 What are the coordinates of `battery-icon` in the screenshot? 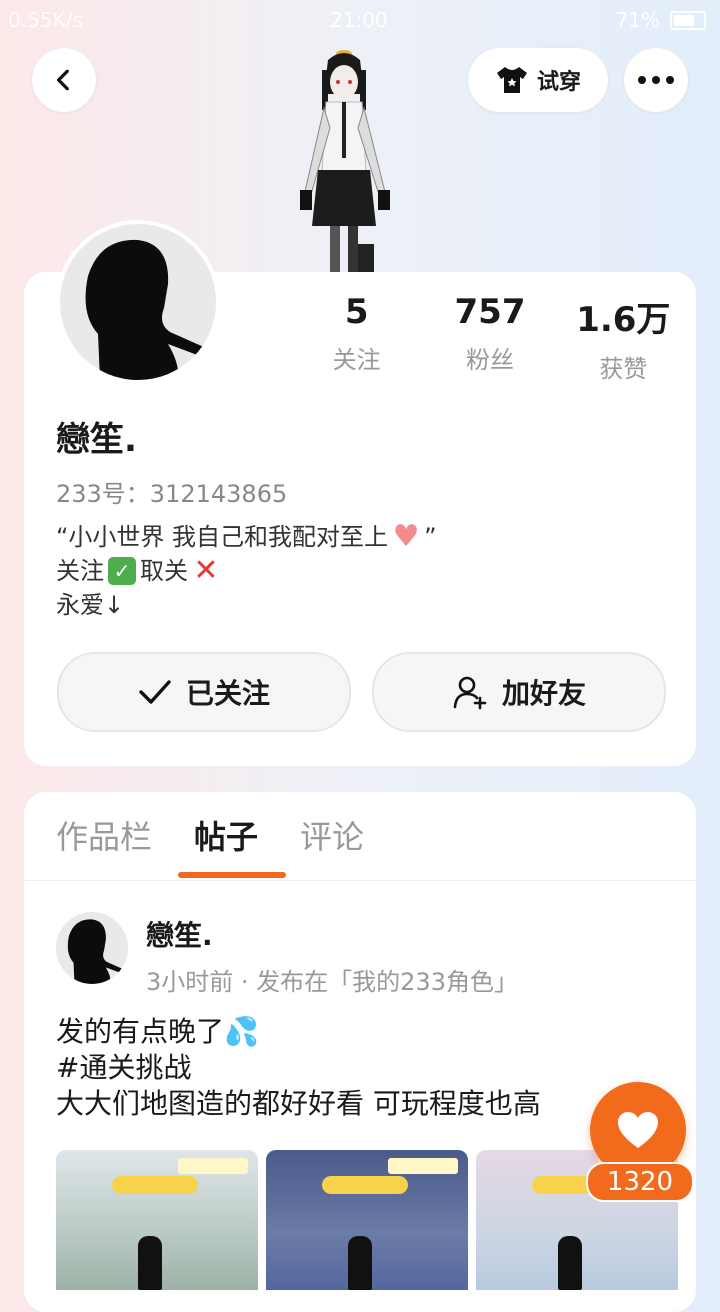 It's located at (688, 20).